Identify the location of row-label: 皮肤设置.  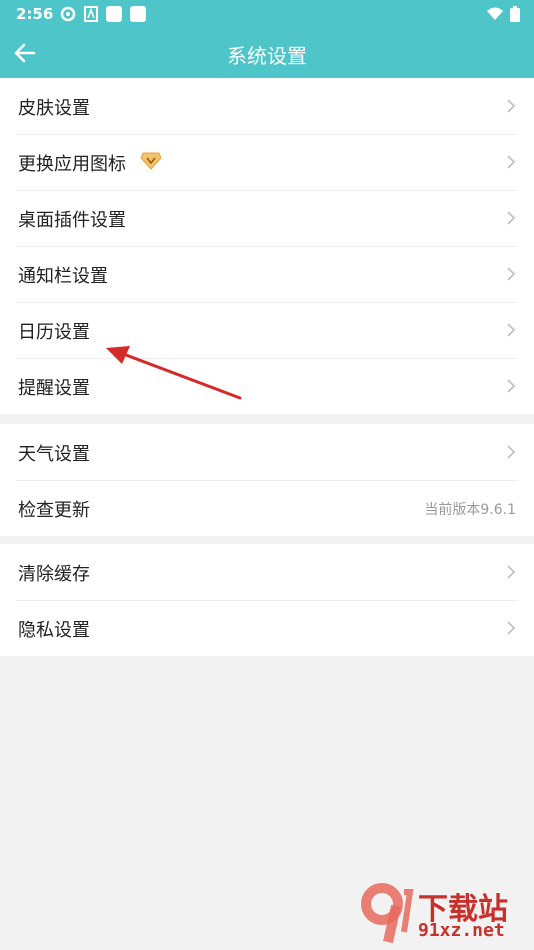
(54, 108).